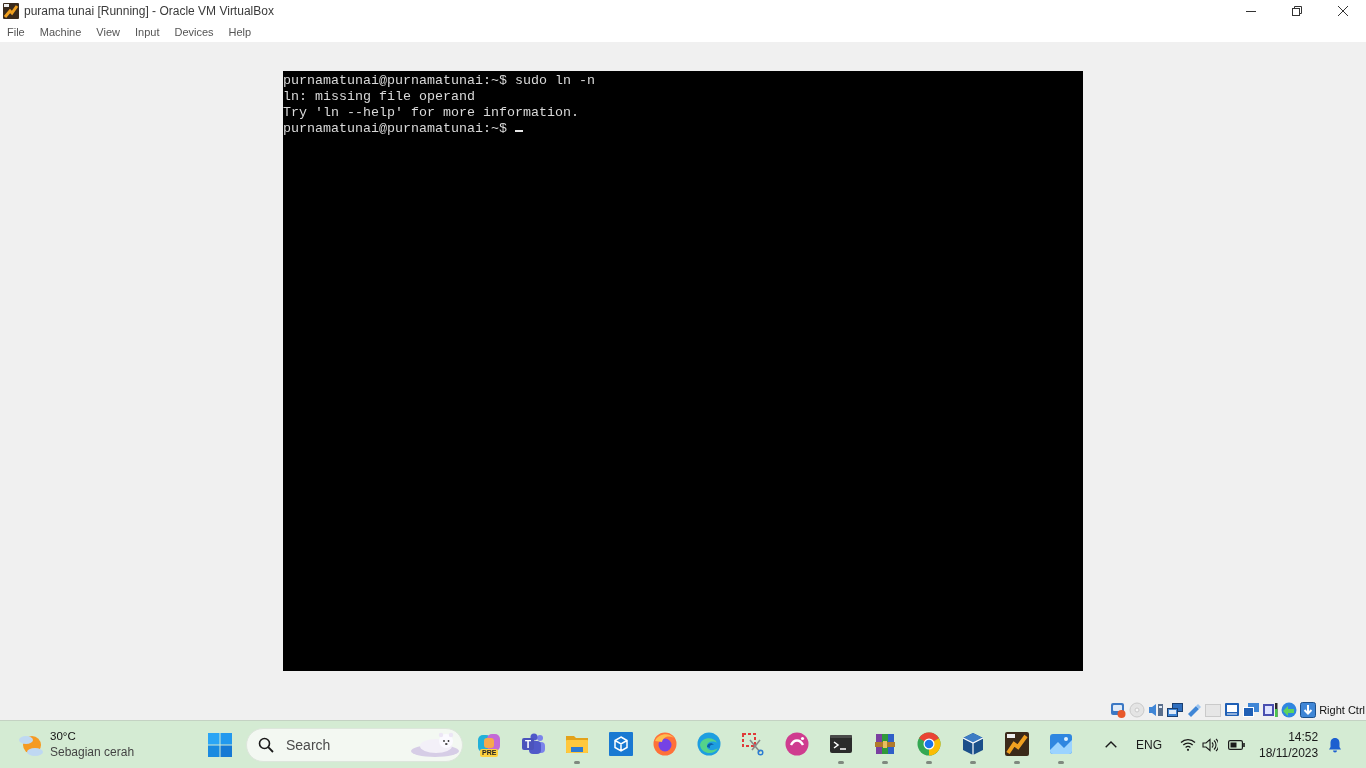 The image size is (1366, 768). I want to click on terminal-line: purnamatunai@purnamatunai:~$ sudo ln -n, so click(439, 81).